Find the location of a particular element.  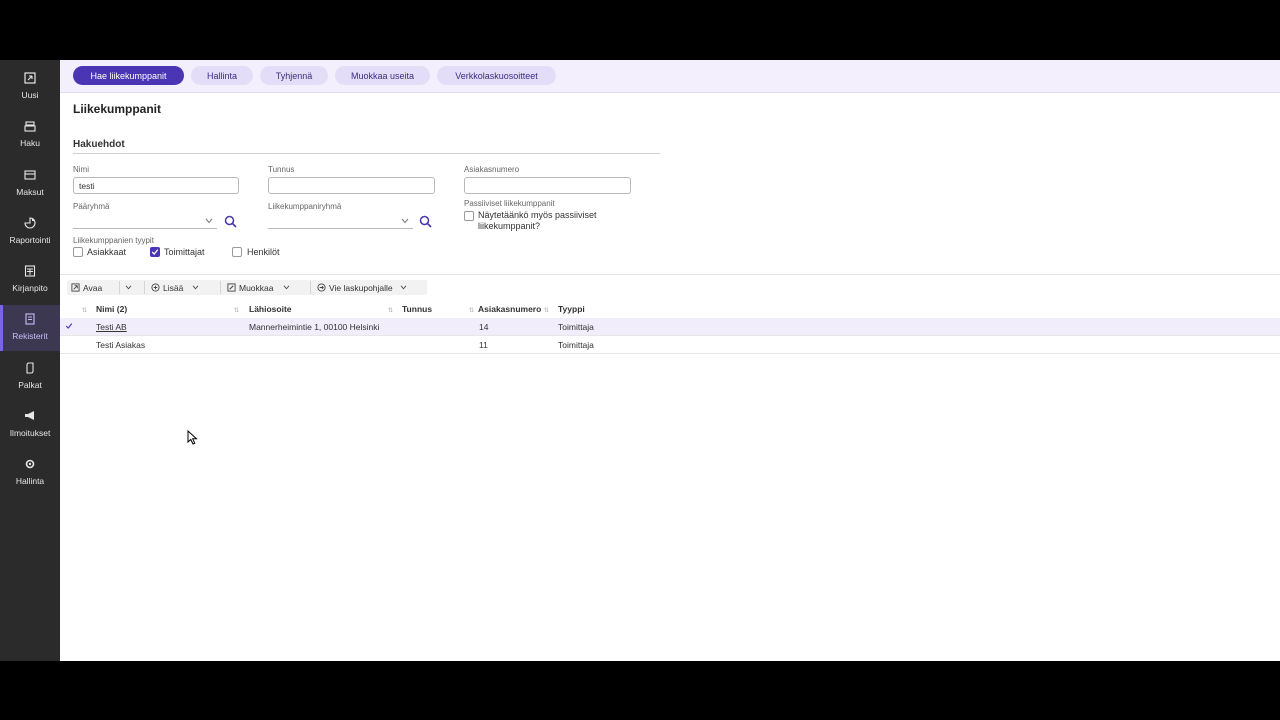

sidebar-item-label: Kirjanpito is located at coordinates (30, 288).